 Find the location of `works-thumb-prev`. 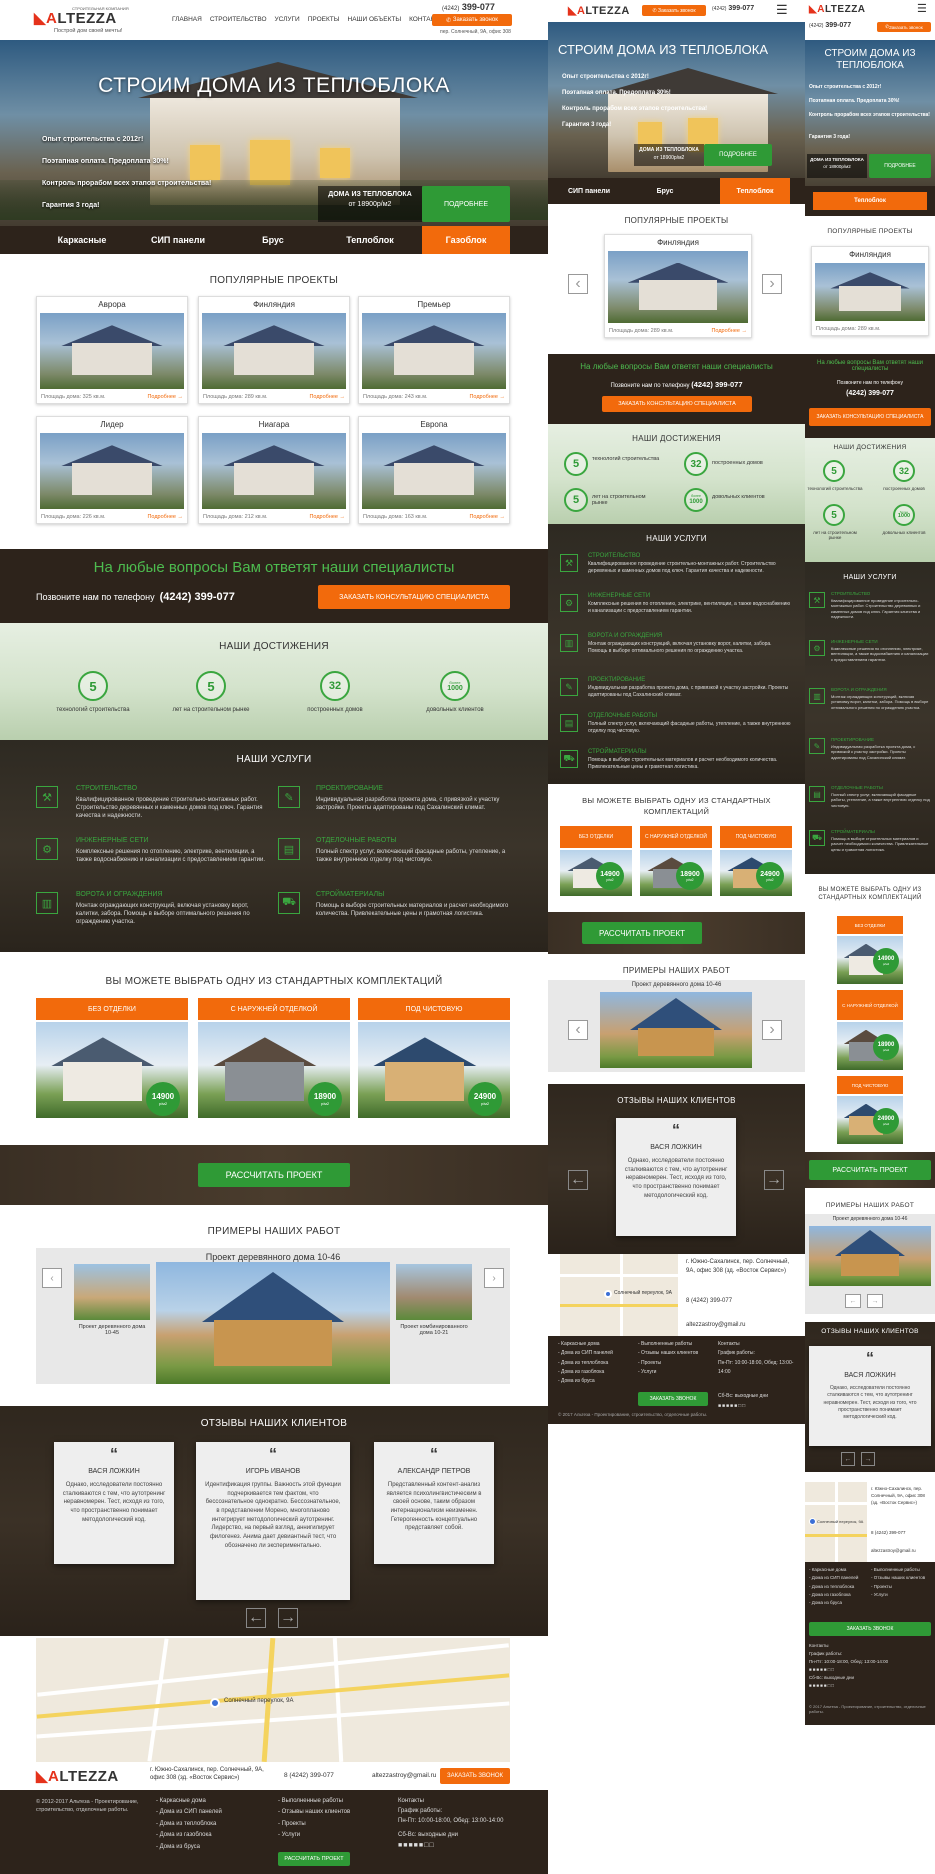

works-thumb-prev is located at coordinates (112, 1292).